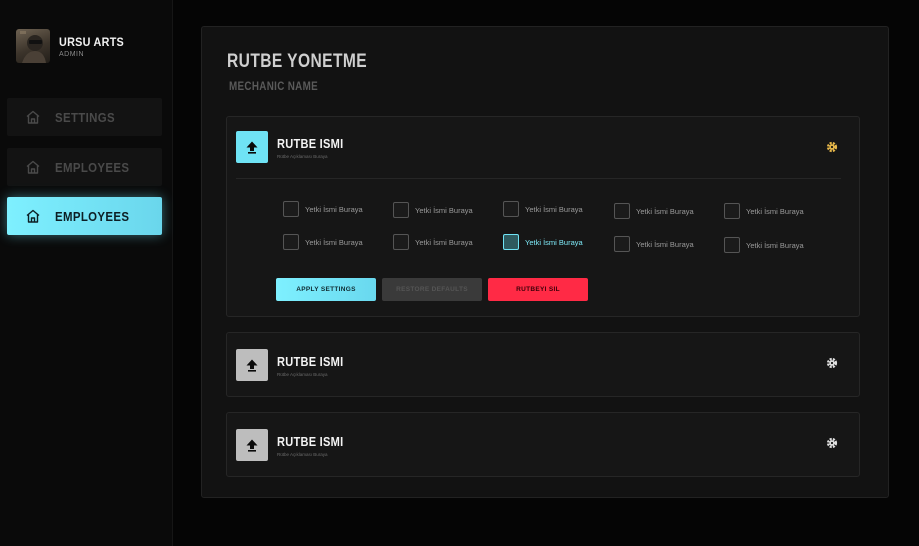  Describe the element at coordinates (432, 289) in the screenshot. I see `restore-defaults-button: RESTORE DEFAULTS` at that location.